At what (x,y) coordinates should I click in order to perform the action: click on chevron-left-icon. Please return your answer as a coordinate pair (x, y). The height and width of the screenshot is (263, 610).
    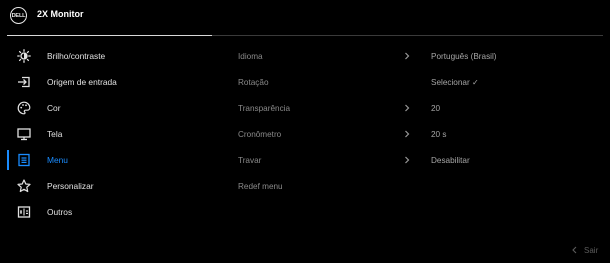
    Looking at the image, I should click on (574, 250).